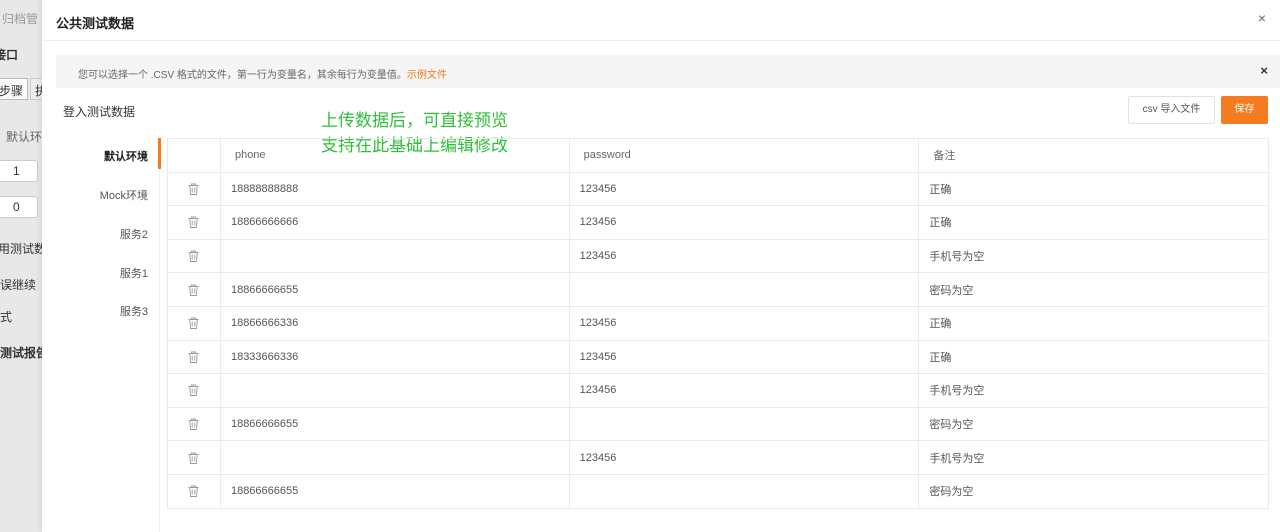 Image resolution: width=1280 pixels, height=532 pixels. What do you see at coordinates (1262, 18) in the screenshot?
I see `close-icon: ×` at bounding box center [1262, 18].